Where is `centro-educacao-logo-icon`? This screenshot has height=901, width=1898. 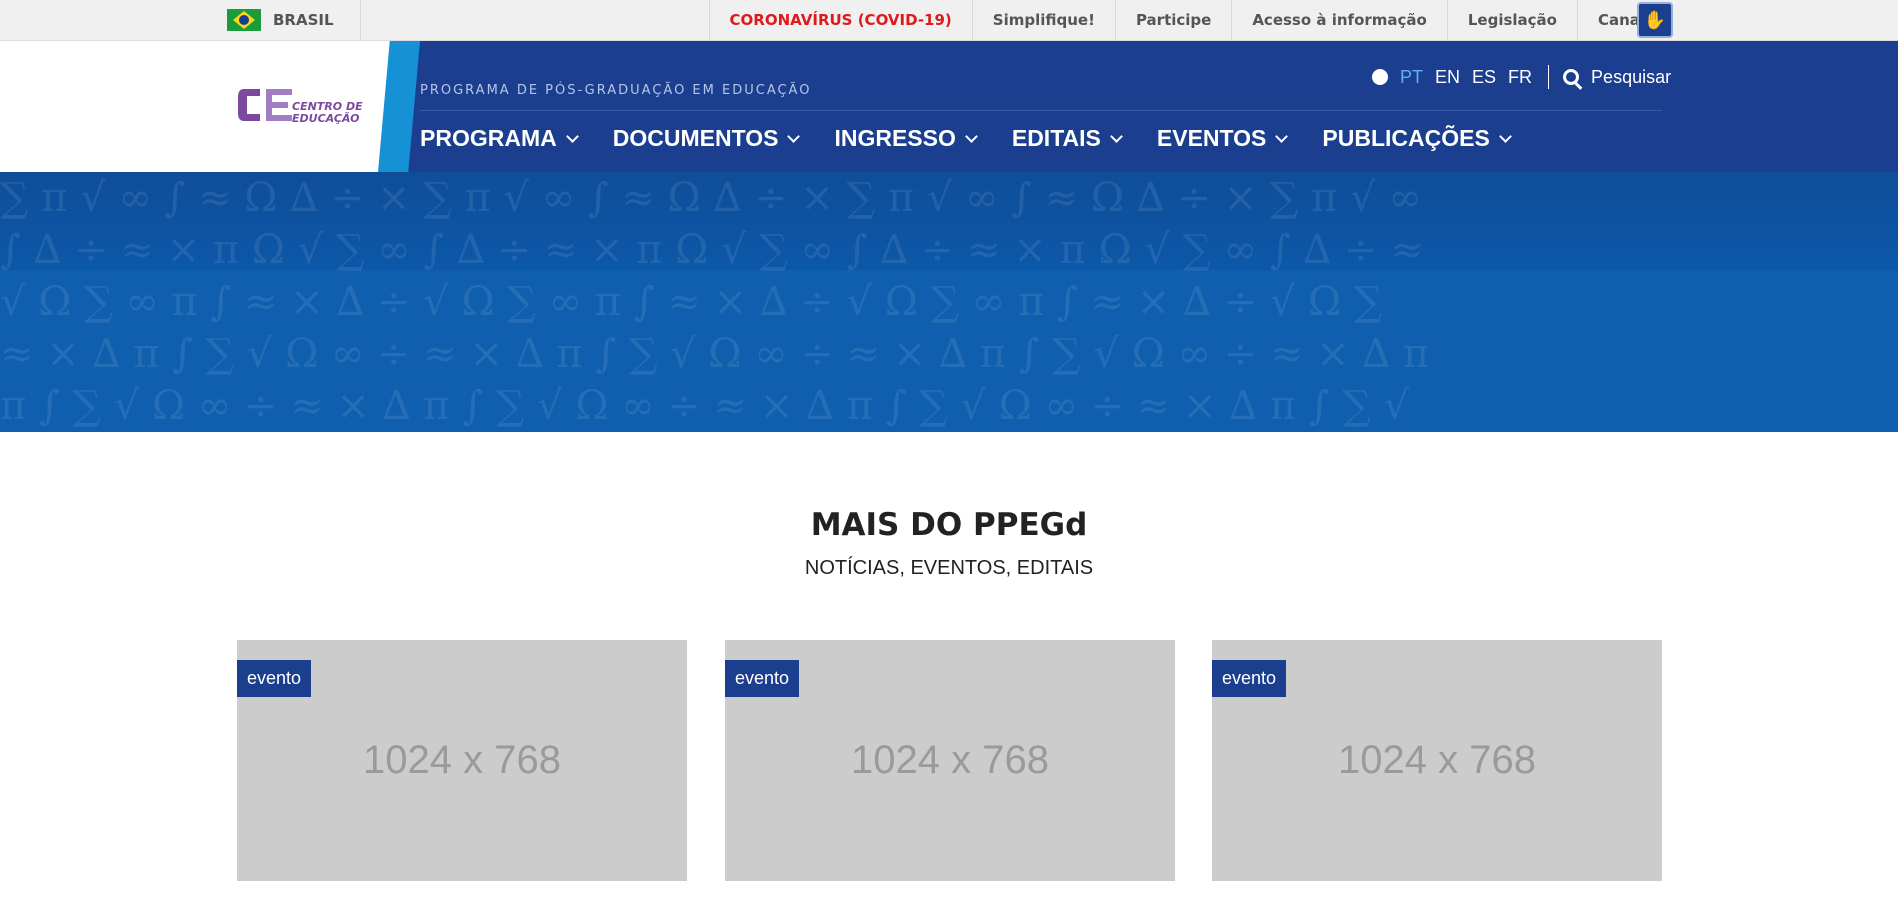 centro-educacao-logo-icon is located at coordinates (265, 105).